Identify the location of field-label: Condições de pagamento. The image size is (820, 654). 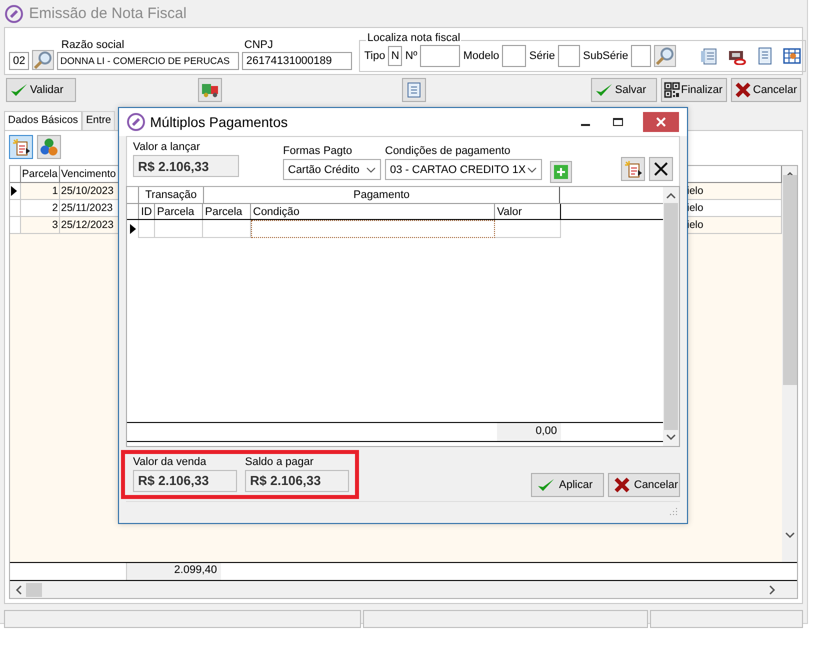
(448, 151).